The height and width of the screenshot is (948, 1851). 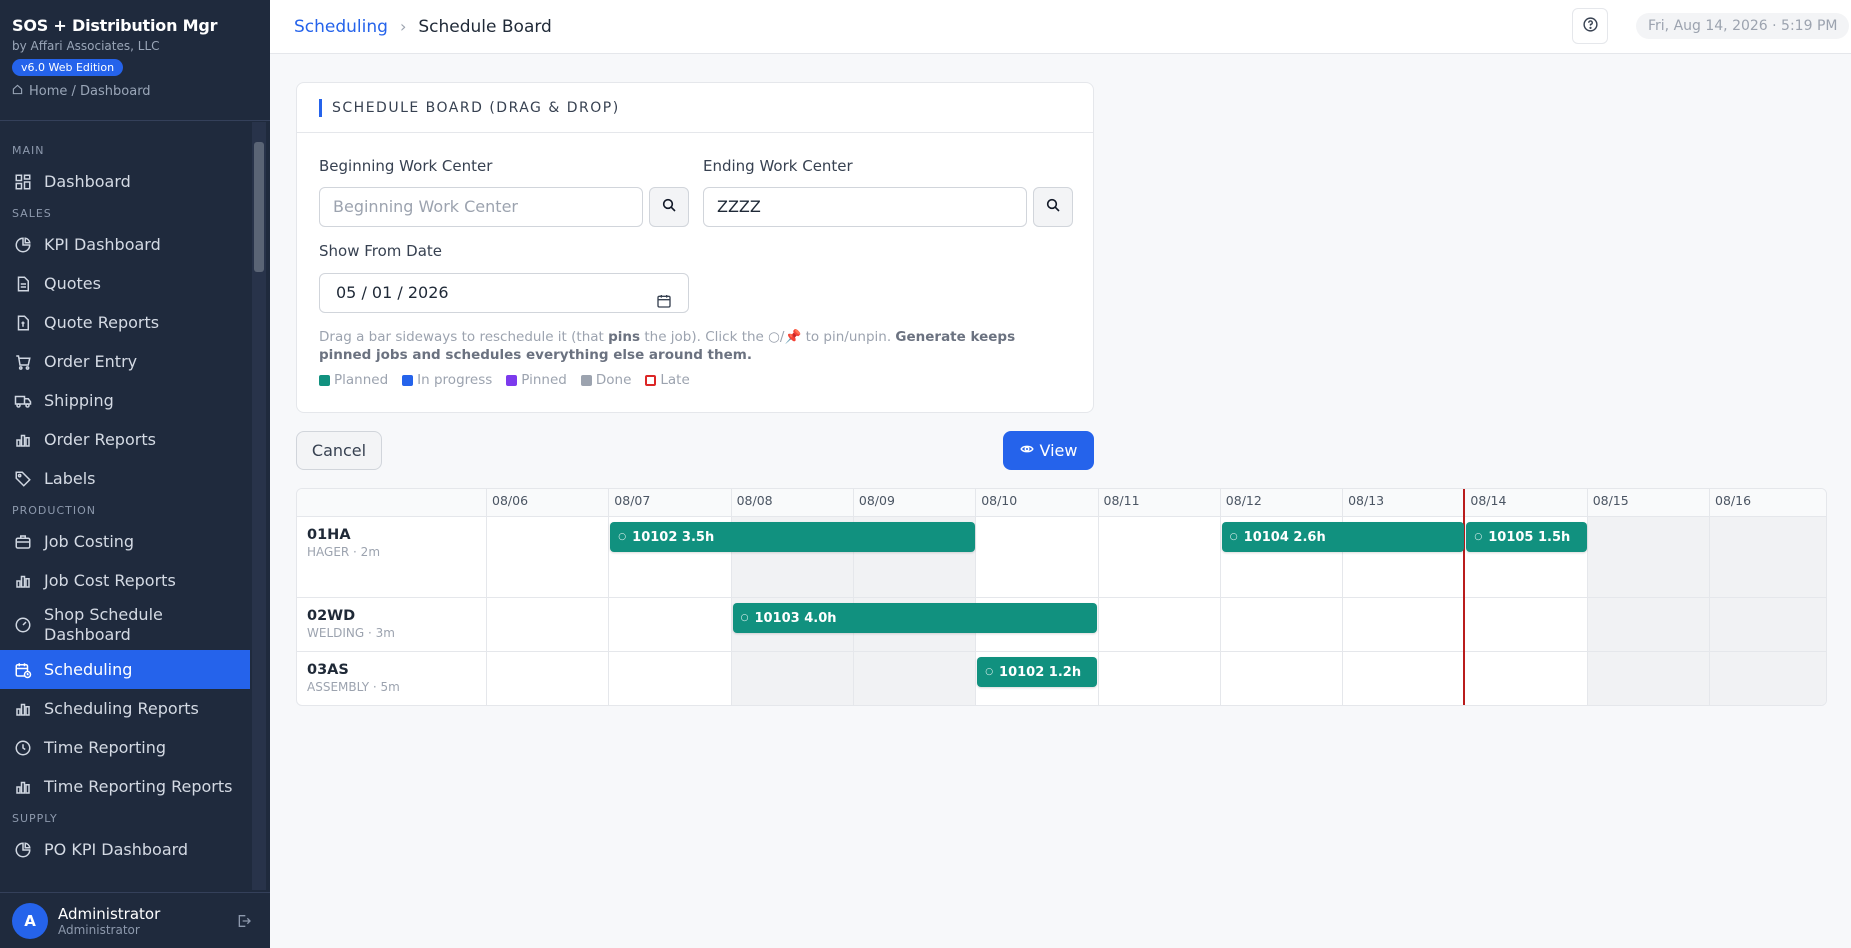 I want to click on sidebar-item-order-reports: Order Reports, so click(x=125, y=439).